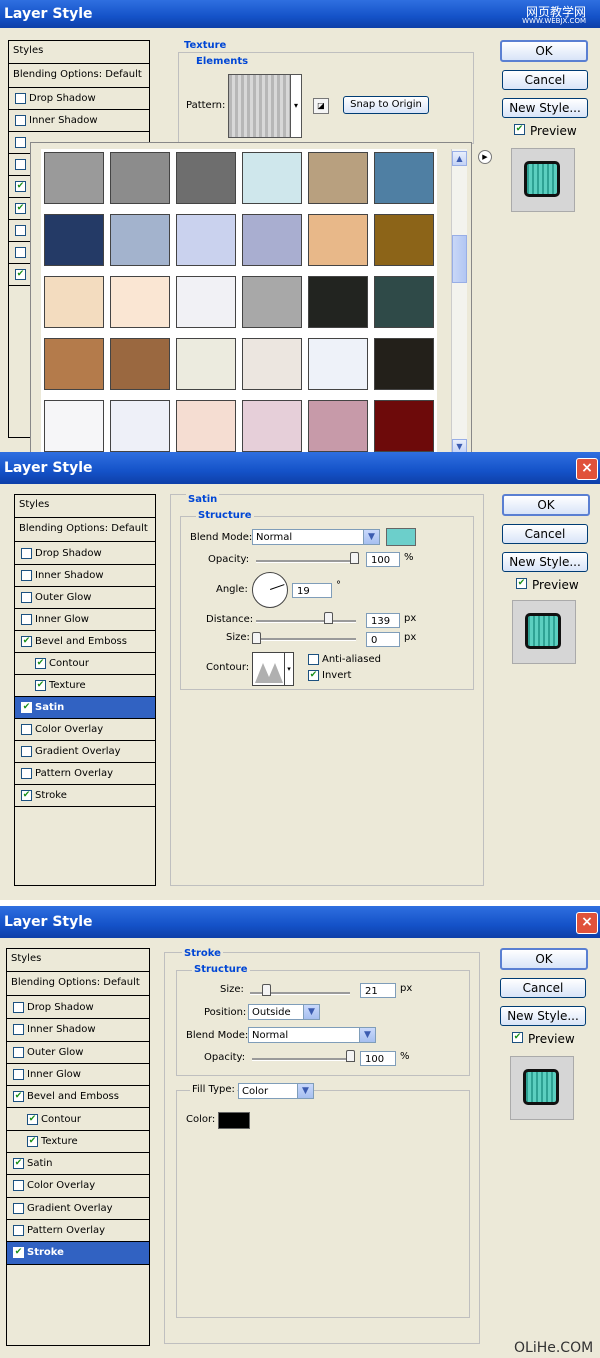 This screenshot has height=1358, width=600. What do you see at coordinates (78, 1142) in the screenshot?
I see `style-item-texture: ✔ Texture` at bounding box center [78, 1142].